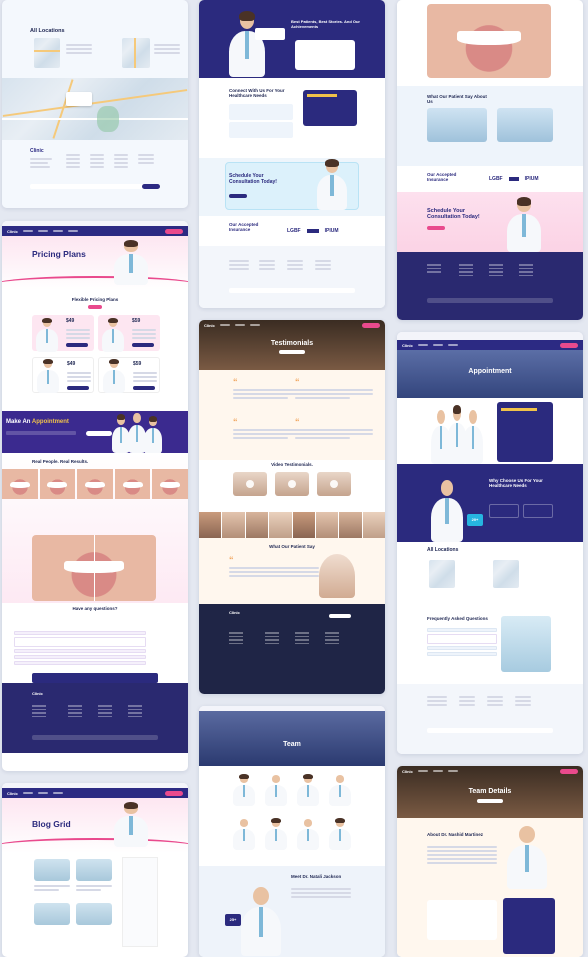  I want to click on blog-page-card: Clinic Blog Grid, so click(95, 870).